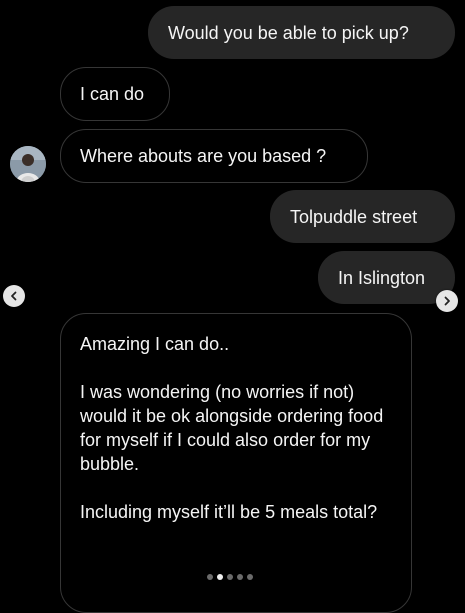  Describe the element at coordinates (155, 344) in the screenshot. I see `message-paragraph: Amazing I can do..` at that location.